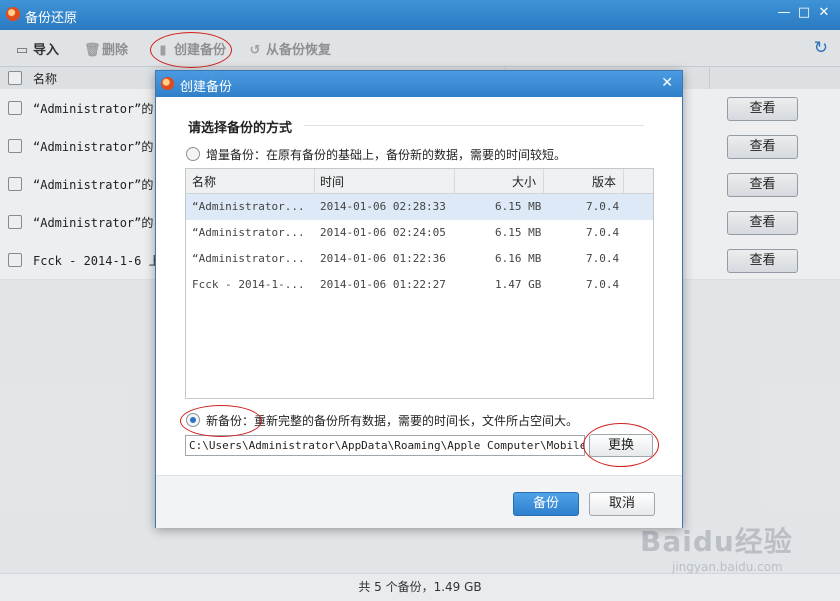 The width and height of the screenshot is (840, 601). Describe the element at coordinates (518, 258) in the screenshot. I see `cell-size: 6.16 MB` at that location.